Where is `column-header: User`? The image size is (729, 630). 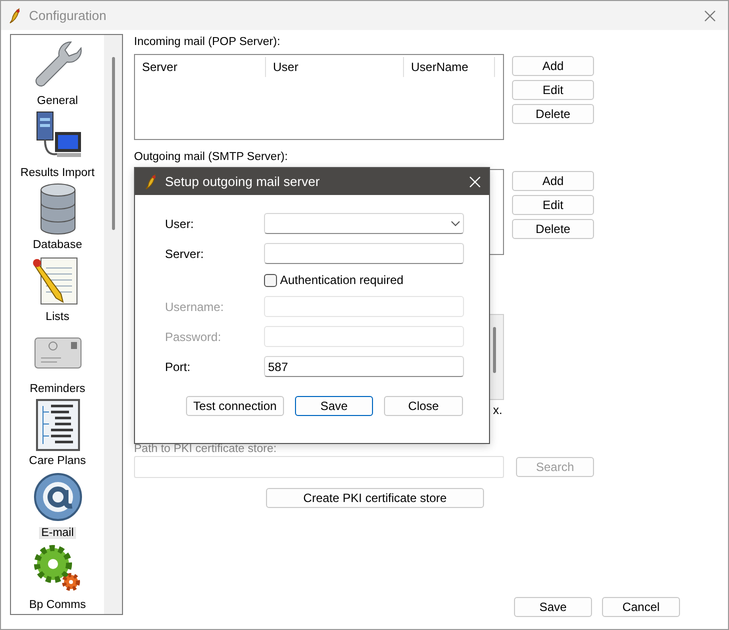
column-header: User is located at coordinates (335, 67).